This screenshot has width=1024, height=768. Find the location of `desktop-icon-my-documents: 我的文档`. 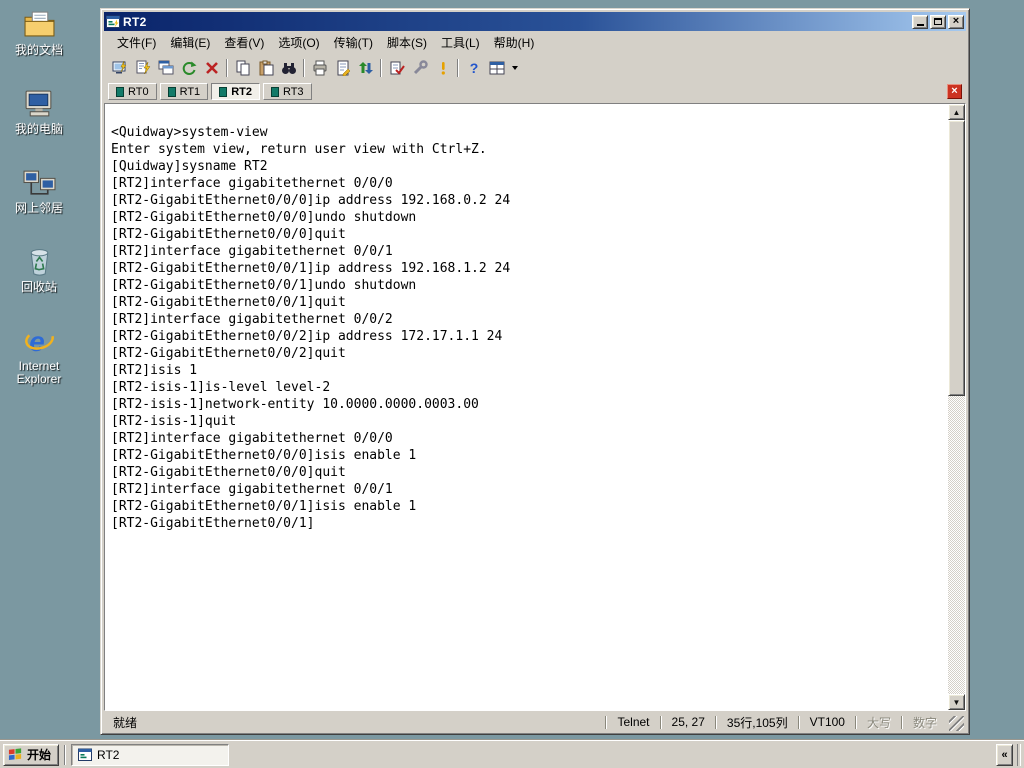

desktop-icon-my-documents: 我的文档 is located at coordinates (39, 32).